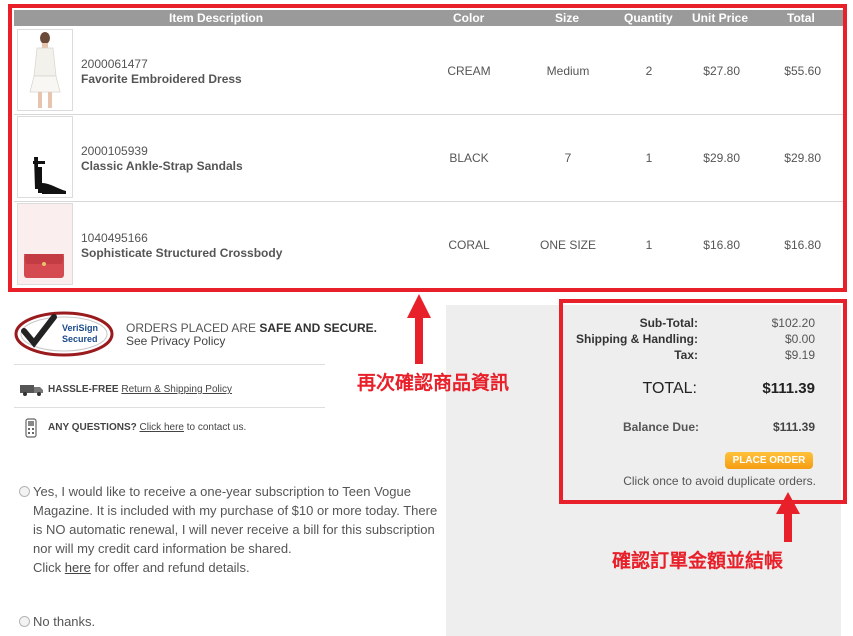  I want to click on phone-icon, so click(31, 430).